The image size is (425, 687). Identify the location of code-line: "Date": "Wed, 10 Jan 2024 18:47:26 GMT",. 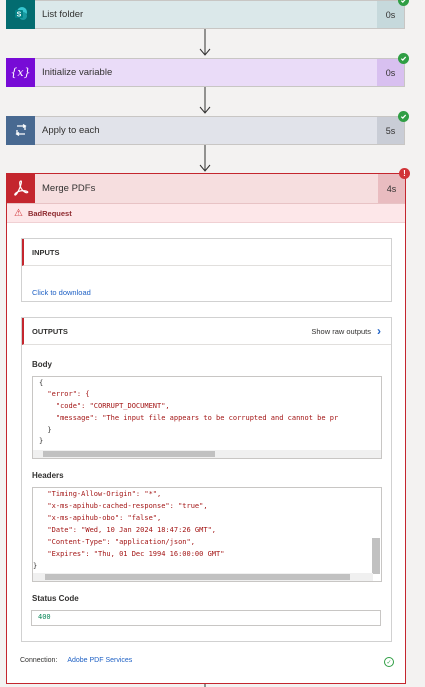
(128, 530).